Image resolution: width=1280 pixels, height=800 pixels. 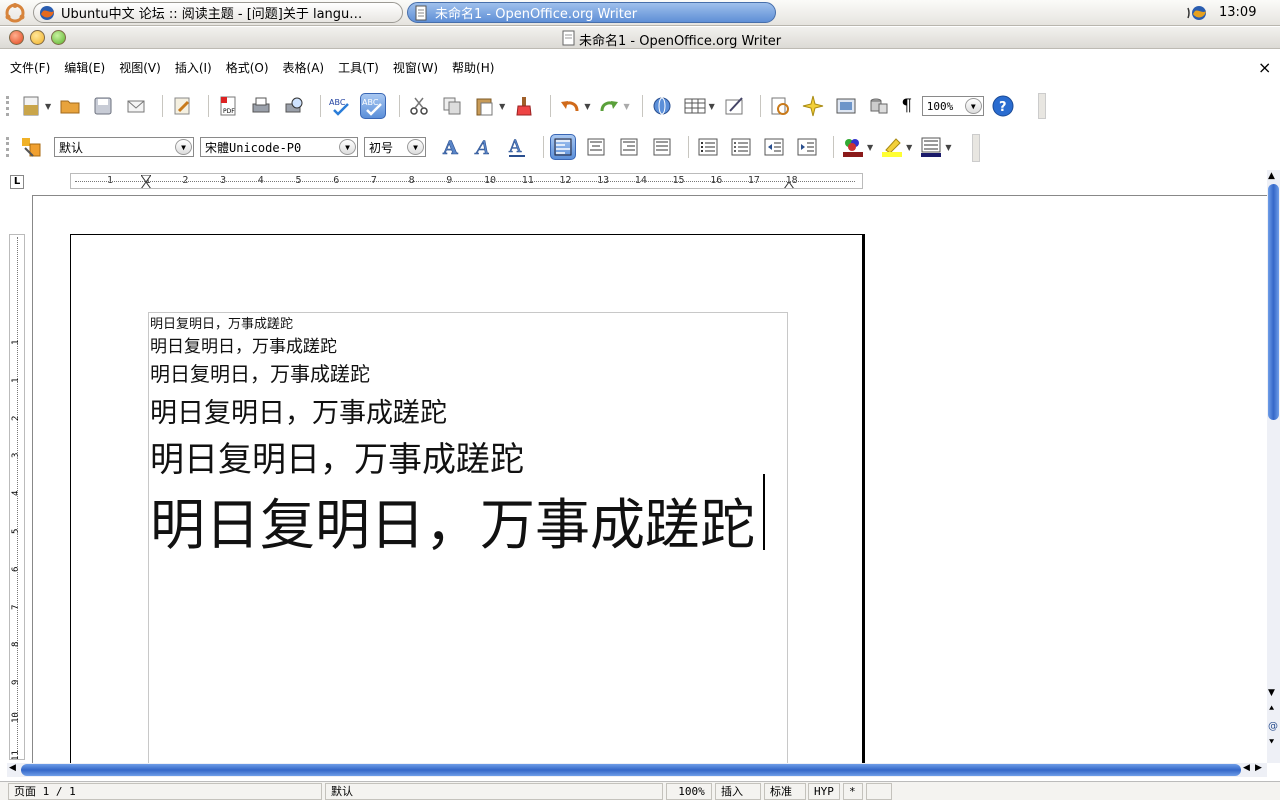 What do you see at coordinates (1273, 466) in the screenshot?
I see `vertical-scrollbar: ▲ ▼ ⯅ @ ⯆` at bounding box center [1273, 466].